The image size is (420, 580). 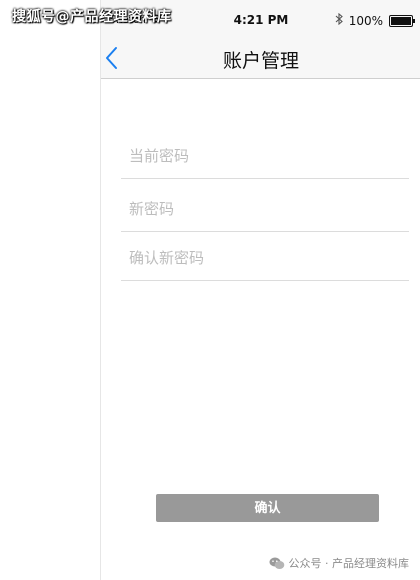 I want to click on watermark-top: 搜狐号@产品经理资料库, so click(x=92, y=17).